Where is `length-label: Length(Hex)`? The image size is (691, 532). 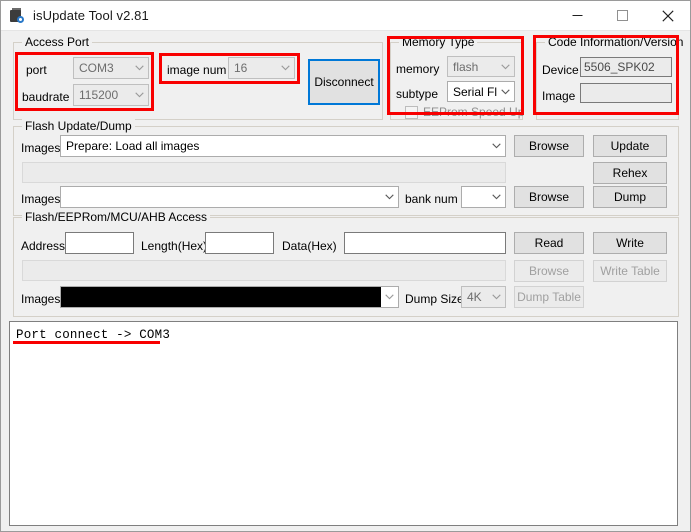 length-label: Length(Hex) is located at coordinates (174, 246).